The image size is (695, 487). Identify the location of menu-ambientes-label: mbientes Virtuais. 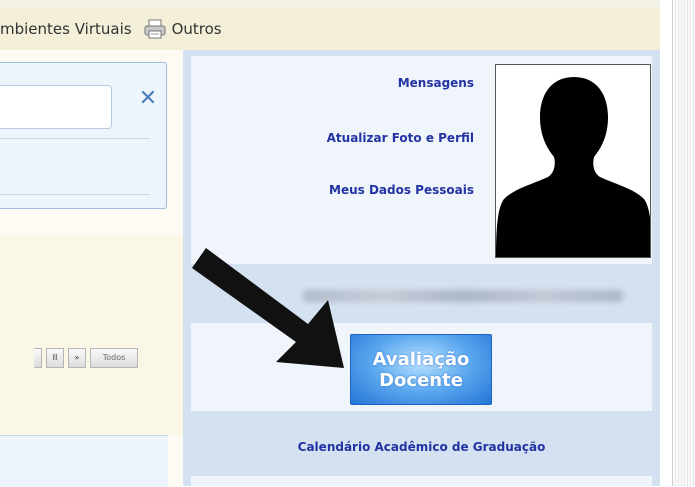
(66, 29).